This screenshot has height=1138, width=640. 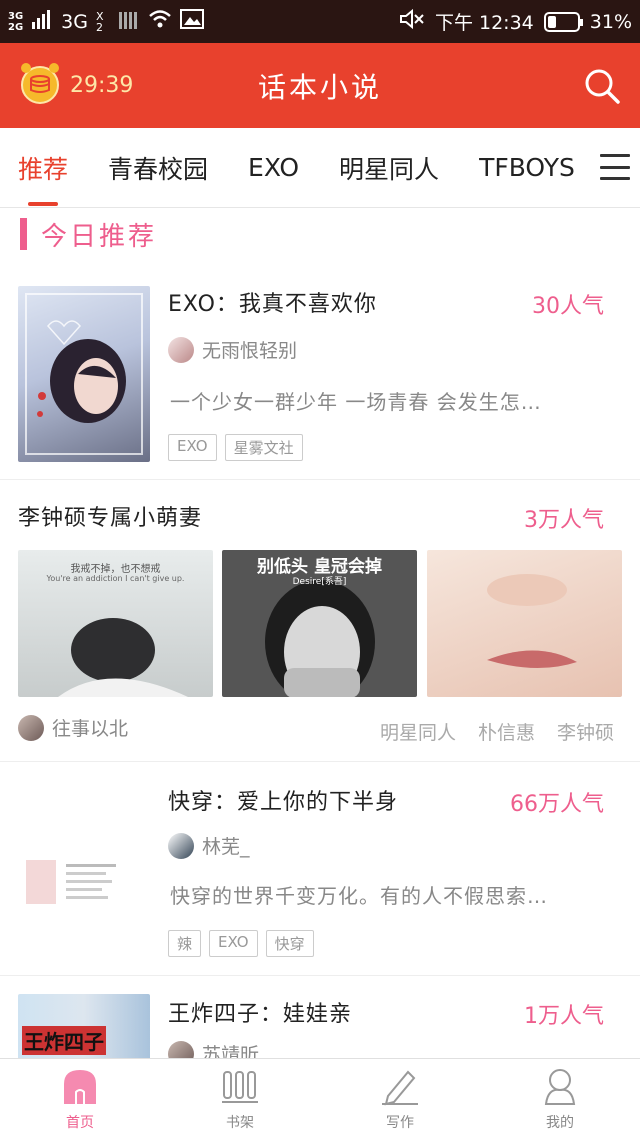 I want to click on clock: 下午 12:34, so click(x=484, y=23).